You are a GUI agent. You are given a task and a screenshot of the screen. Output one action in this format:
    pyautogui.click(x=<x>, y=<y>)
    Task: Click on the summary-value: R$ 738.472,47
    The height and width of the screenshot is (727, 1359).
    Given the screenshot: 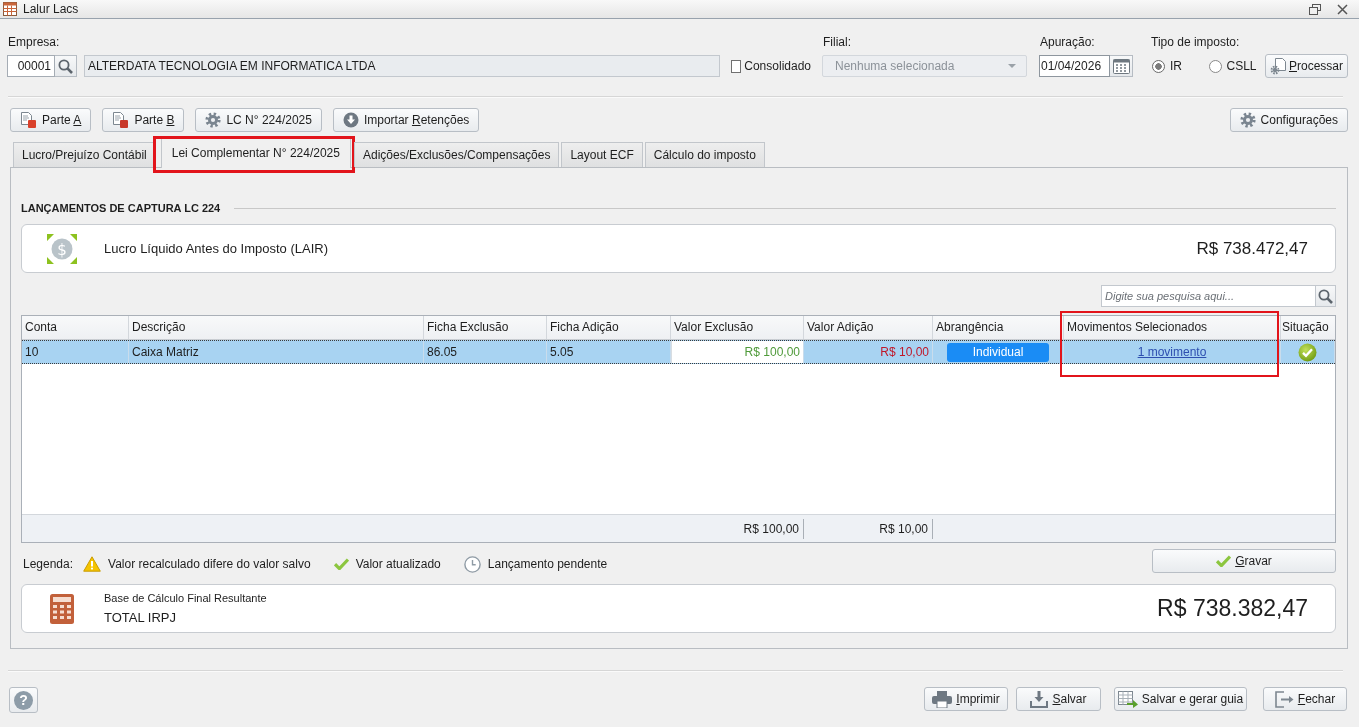 What is the action you would take?
    pyautogui.click(x=1252, y=248)
    